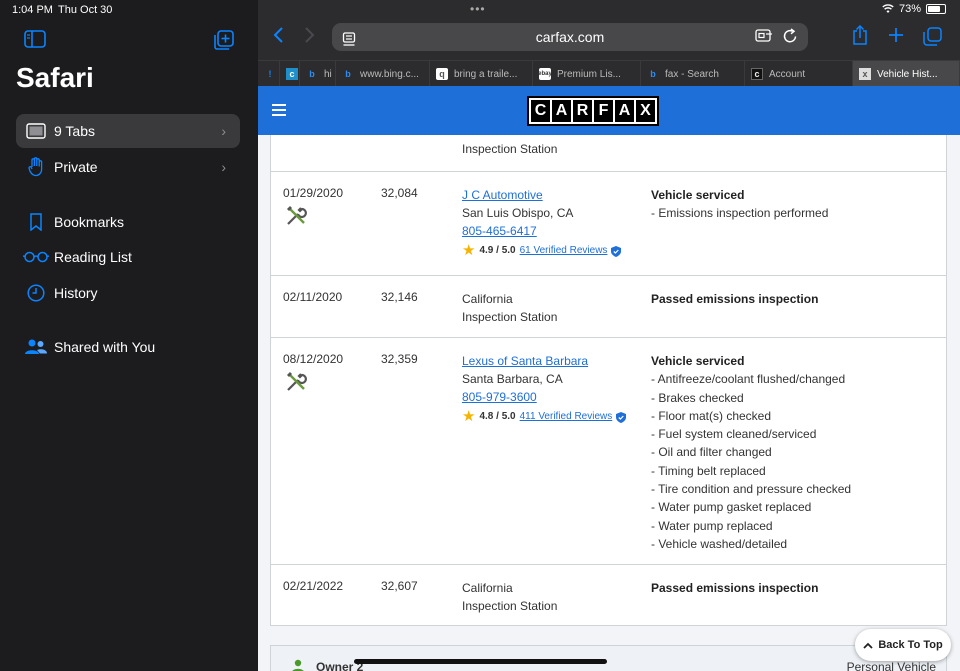  I want to click on tab-item: c Account, so click(799, 74).